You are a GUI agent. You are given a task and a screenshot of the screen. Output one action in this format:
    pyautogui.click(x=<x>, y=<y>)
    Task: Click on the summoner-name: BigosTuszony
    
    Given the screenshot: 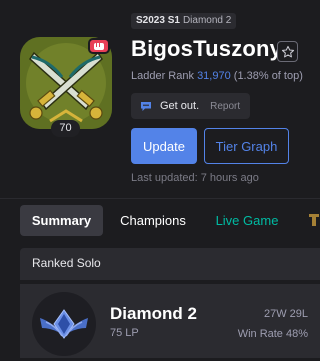 What is the action you would take?
    pyautogui.click(x=207, y=48)
    